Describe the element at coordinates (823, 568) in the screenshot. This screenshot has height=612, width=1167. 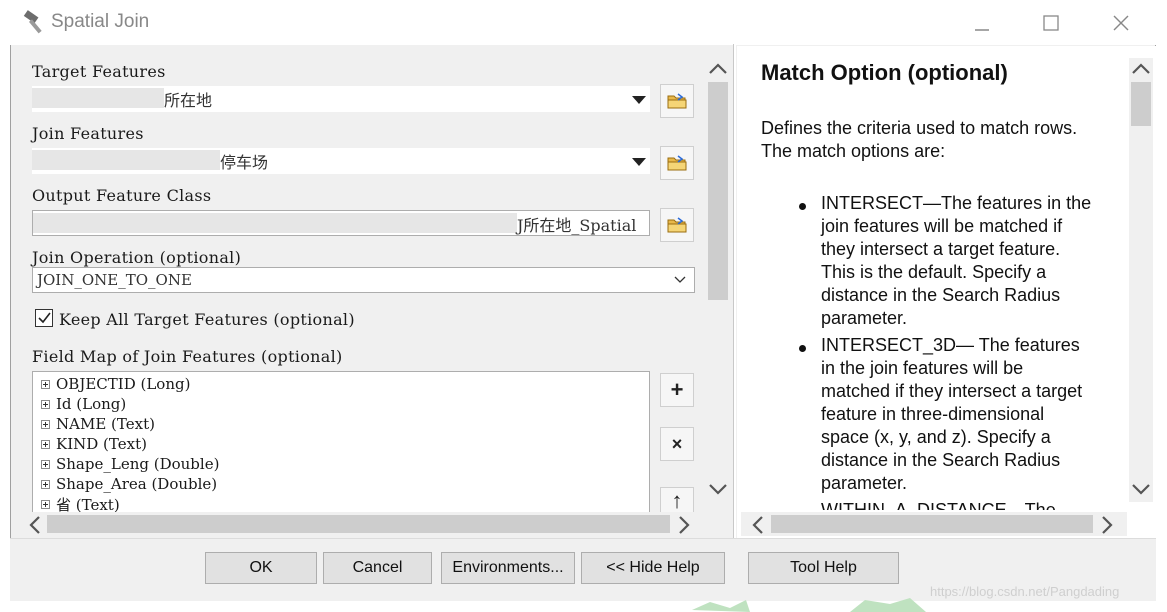
I see `tool-help-button: Tool Help` at that location.